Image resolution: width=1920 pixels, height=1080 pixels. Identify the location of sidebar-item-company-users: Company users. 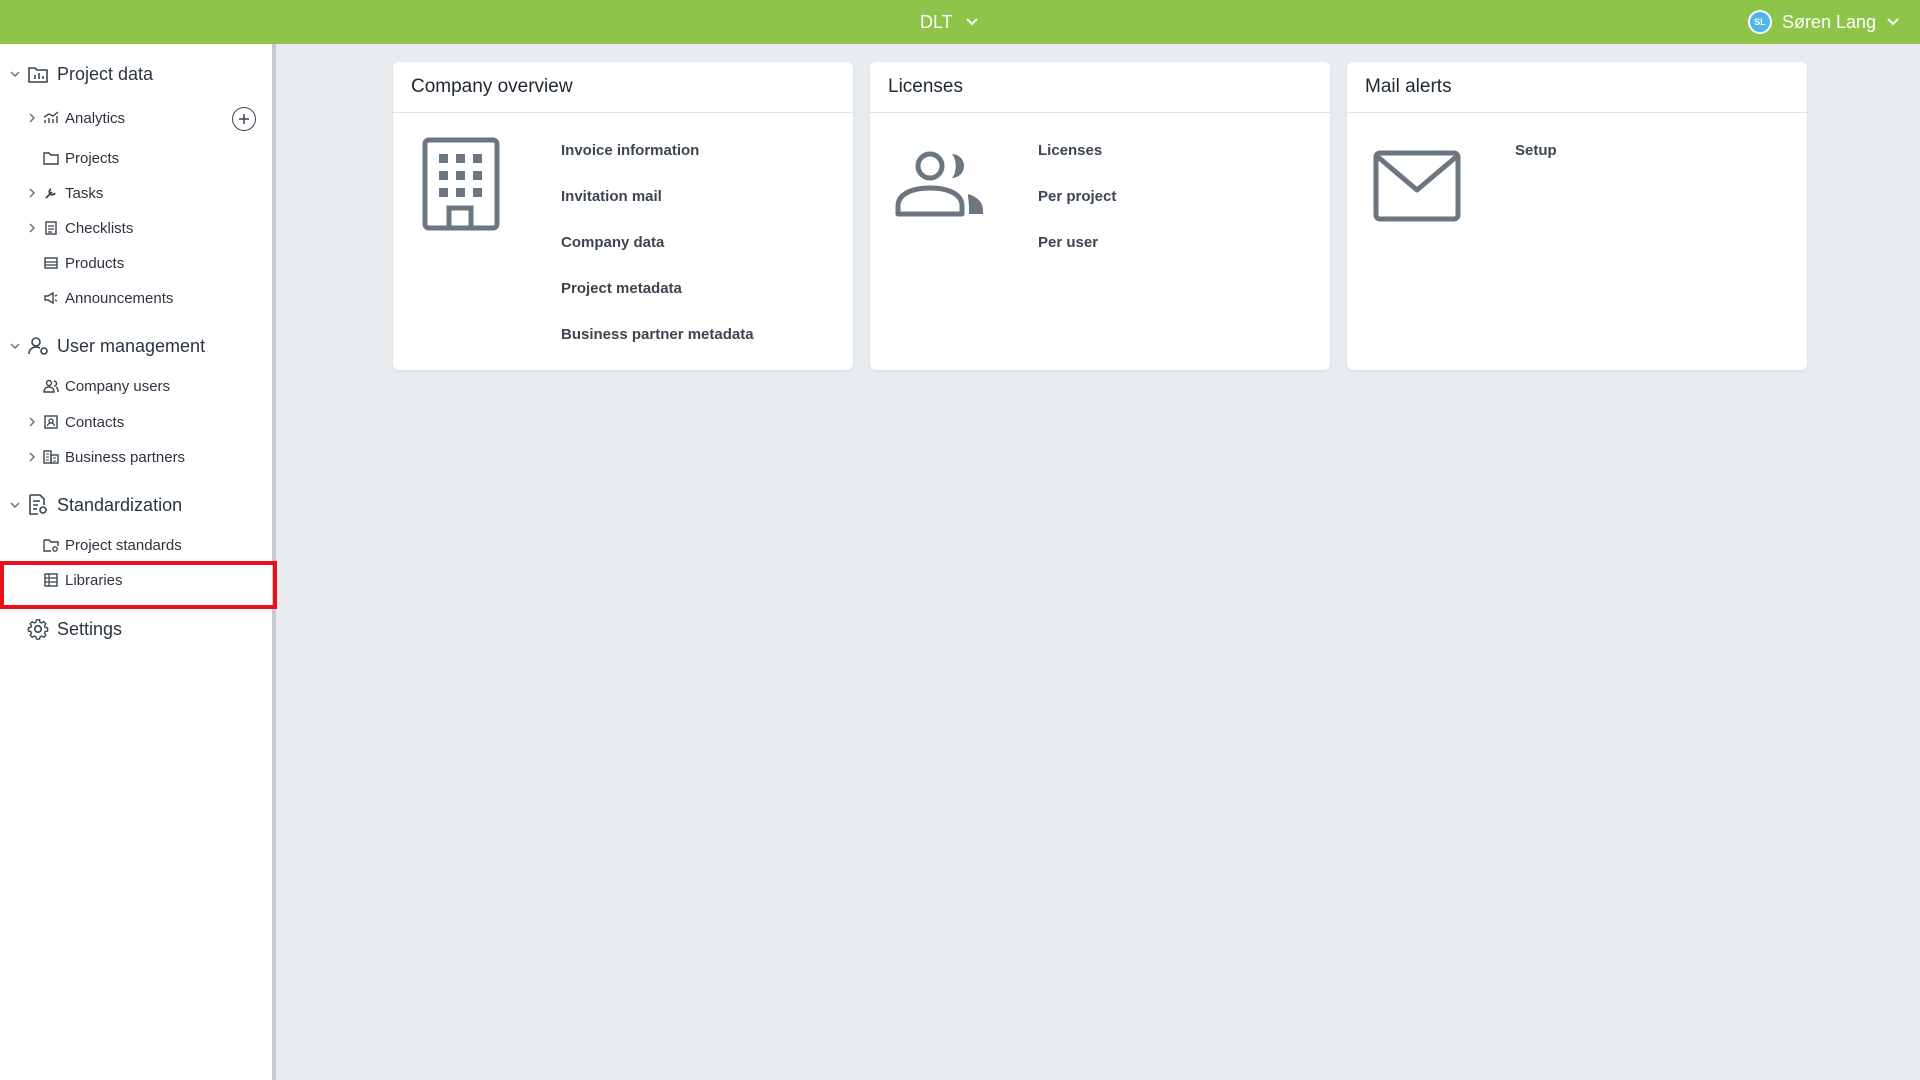
(136, 386).